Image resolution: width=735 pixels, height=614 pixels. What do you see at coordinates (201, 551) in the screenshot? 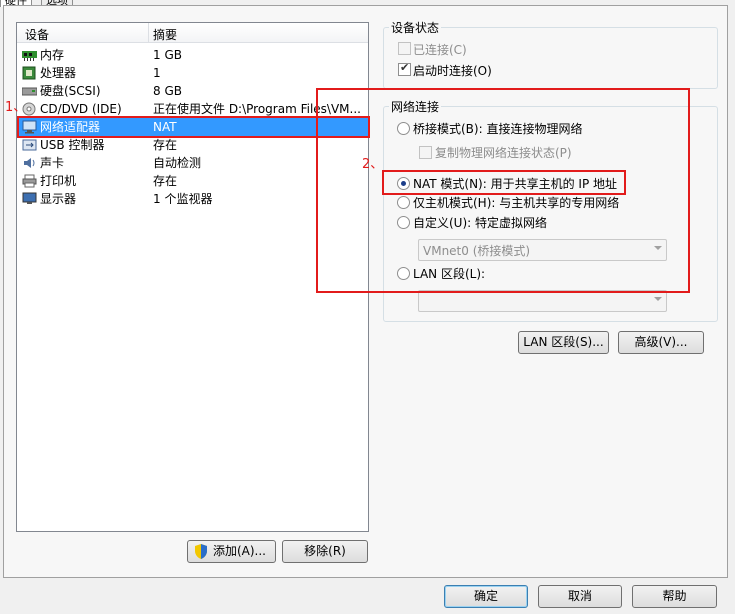
I see `uac-shield-icon` at bounding box center [201, 551].